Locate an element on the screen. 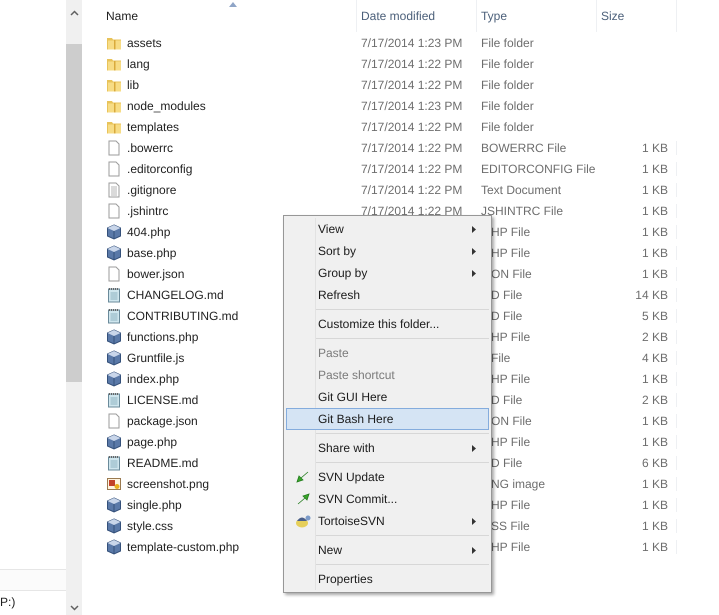 The width and height of the screenshot is (719, 615). file-name: index.php is located at coordinates (153, 379).